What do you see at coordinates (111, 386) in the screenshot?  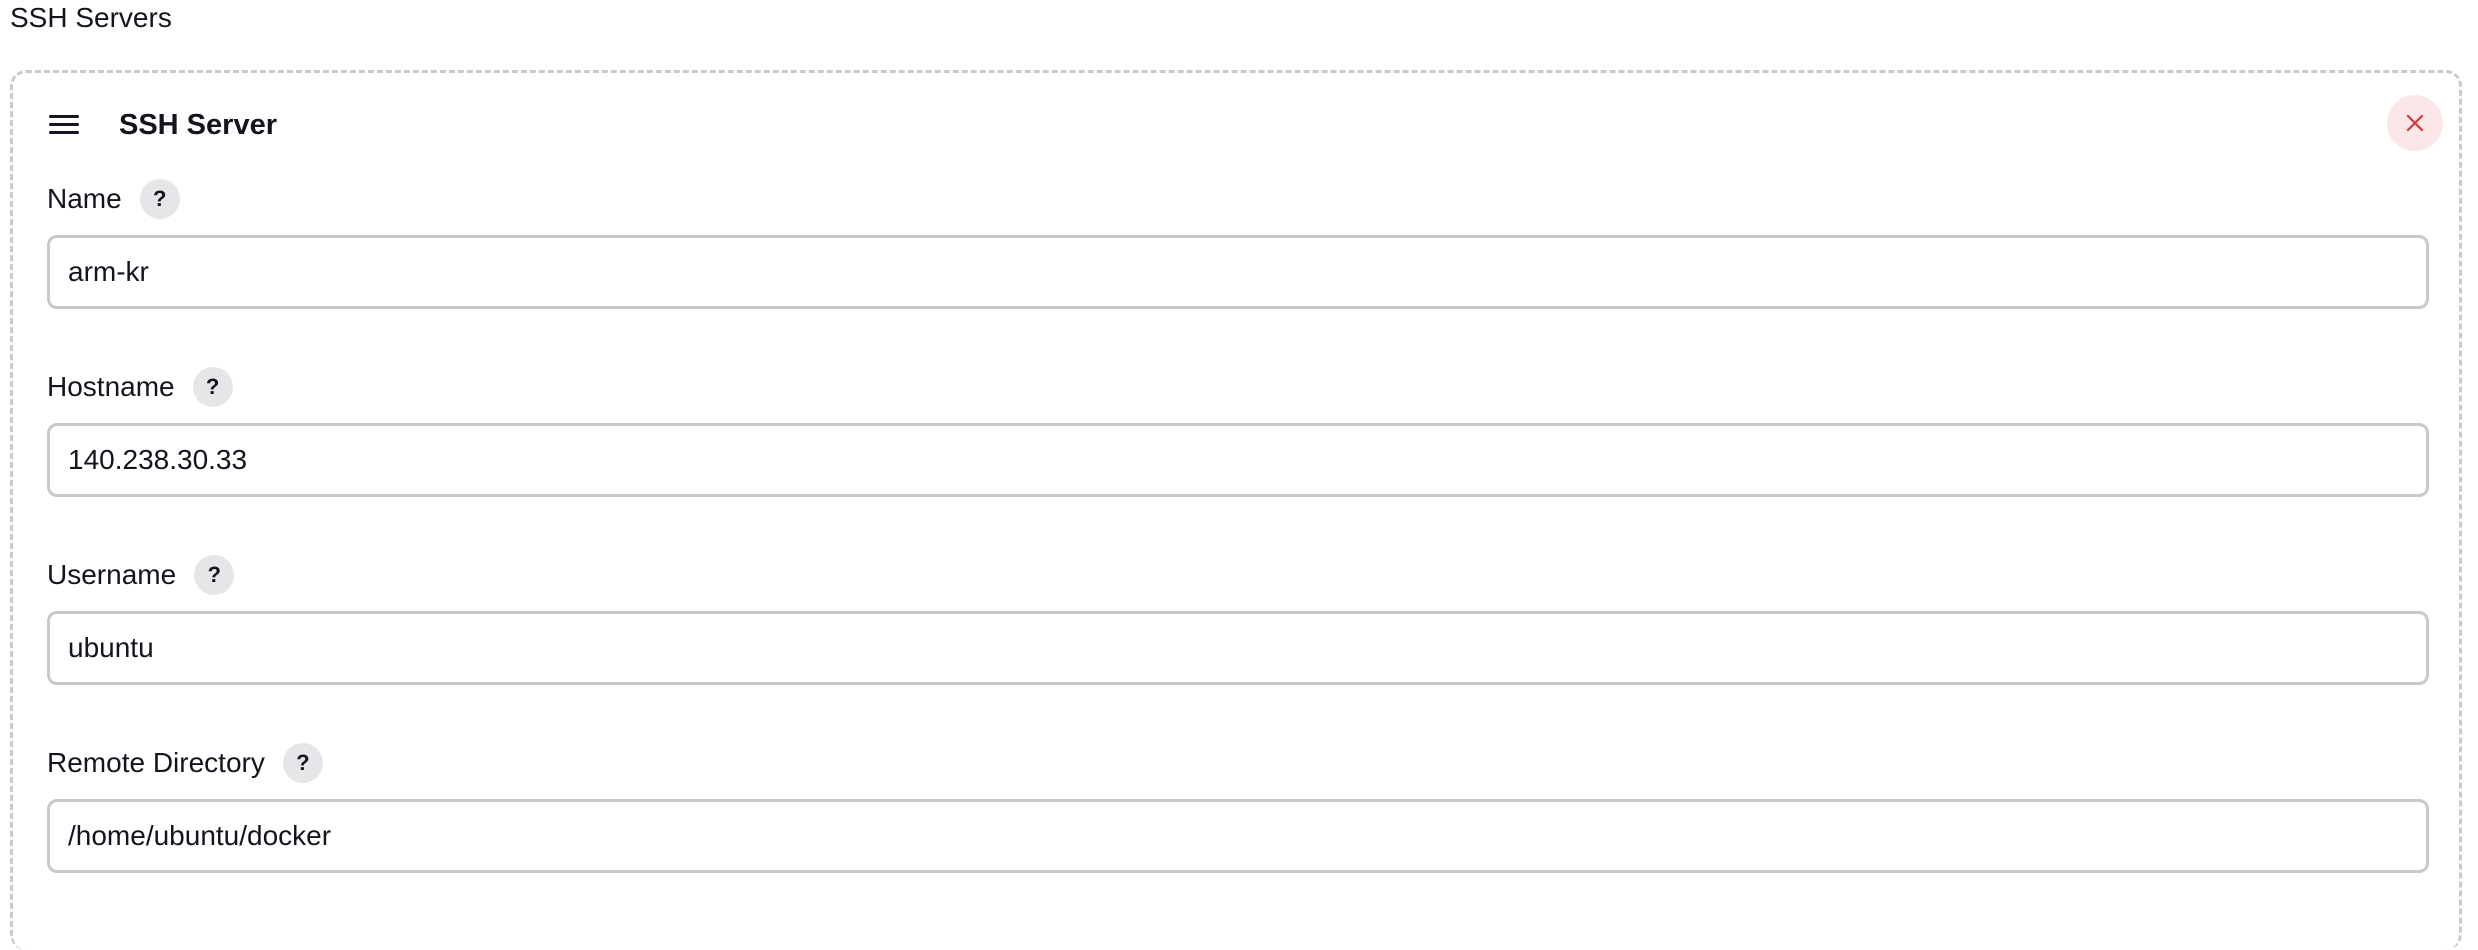 I see `hostname-label: Hostname` at bounding box center [111, 386].